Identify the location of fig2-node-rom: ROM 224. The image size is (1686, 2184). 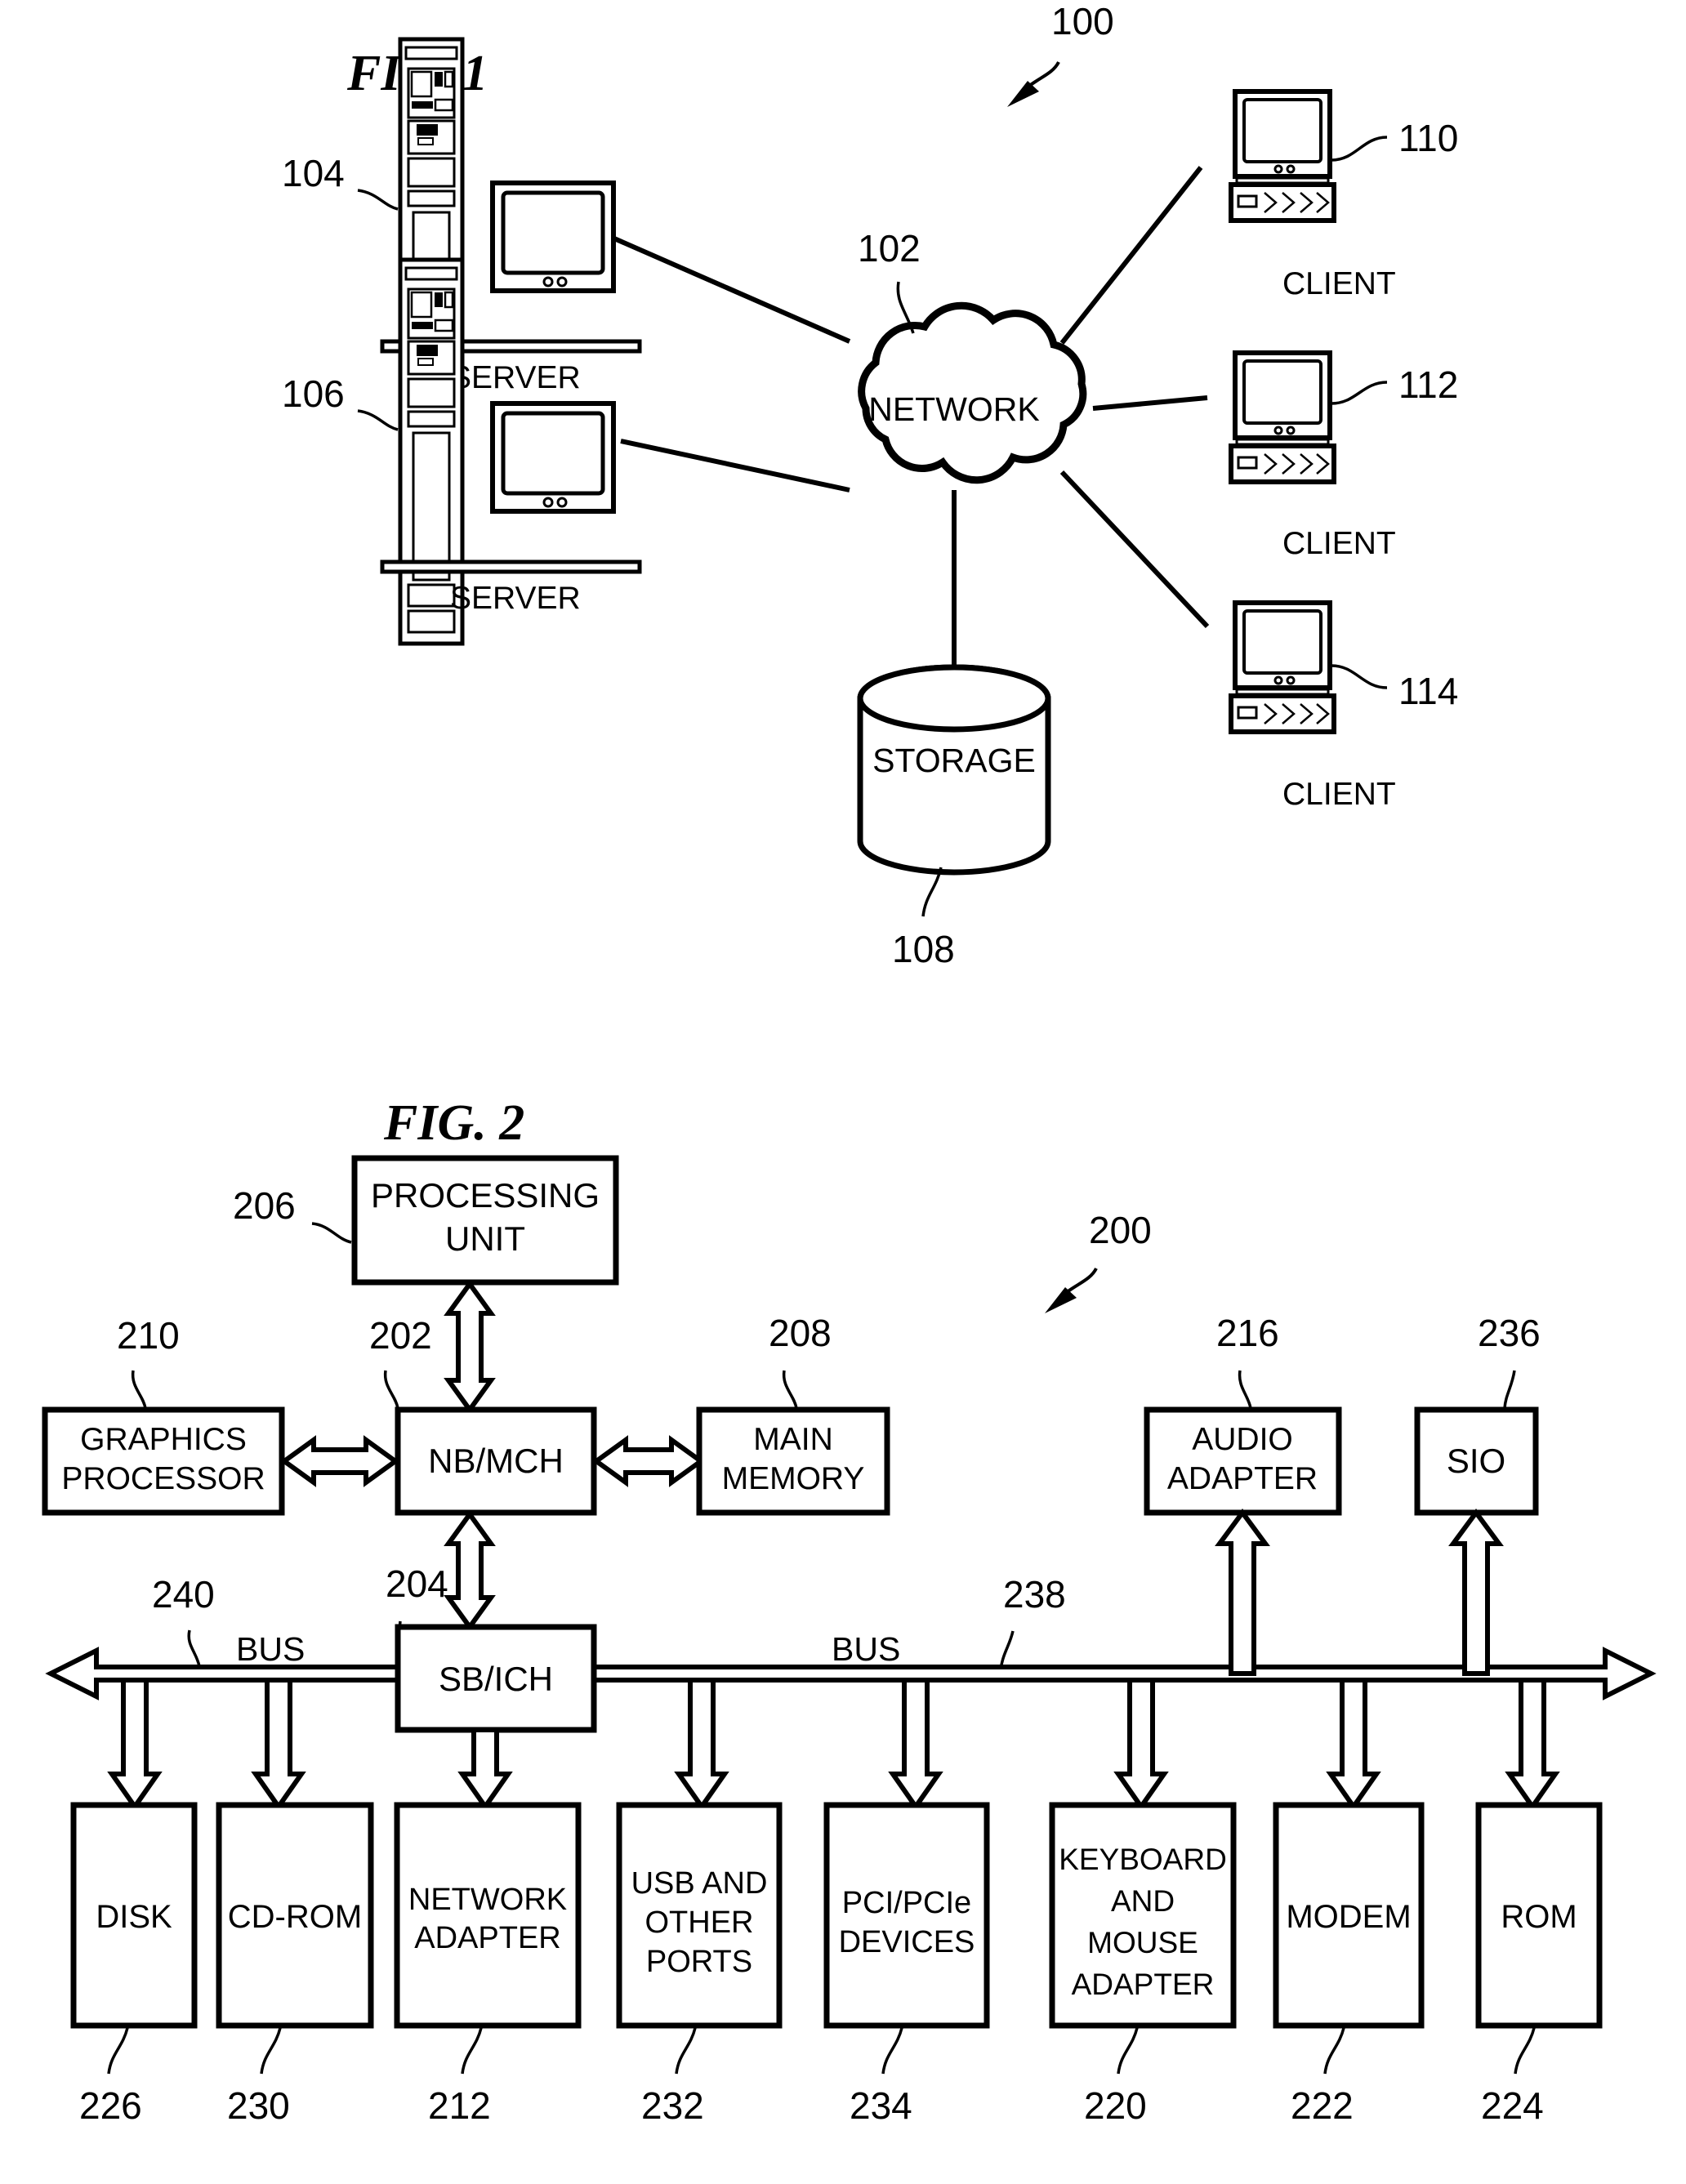
(1539, 1964).